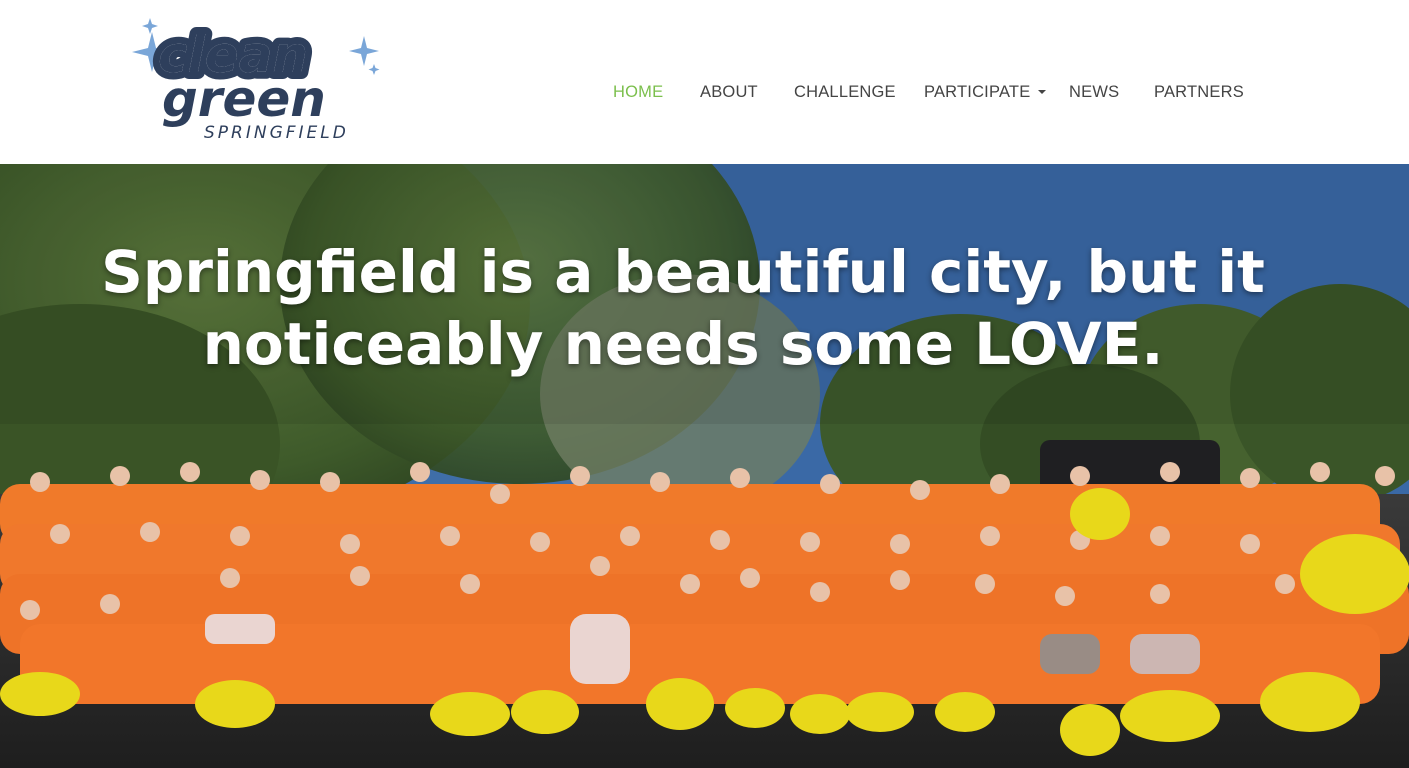 The width and height of the screenshot is (1409, 768). I want to click on nav-partners: PARTNERS, so click(1199, 92).